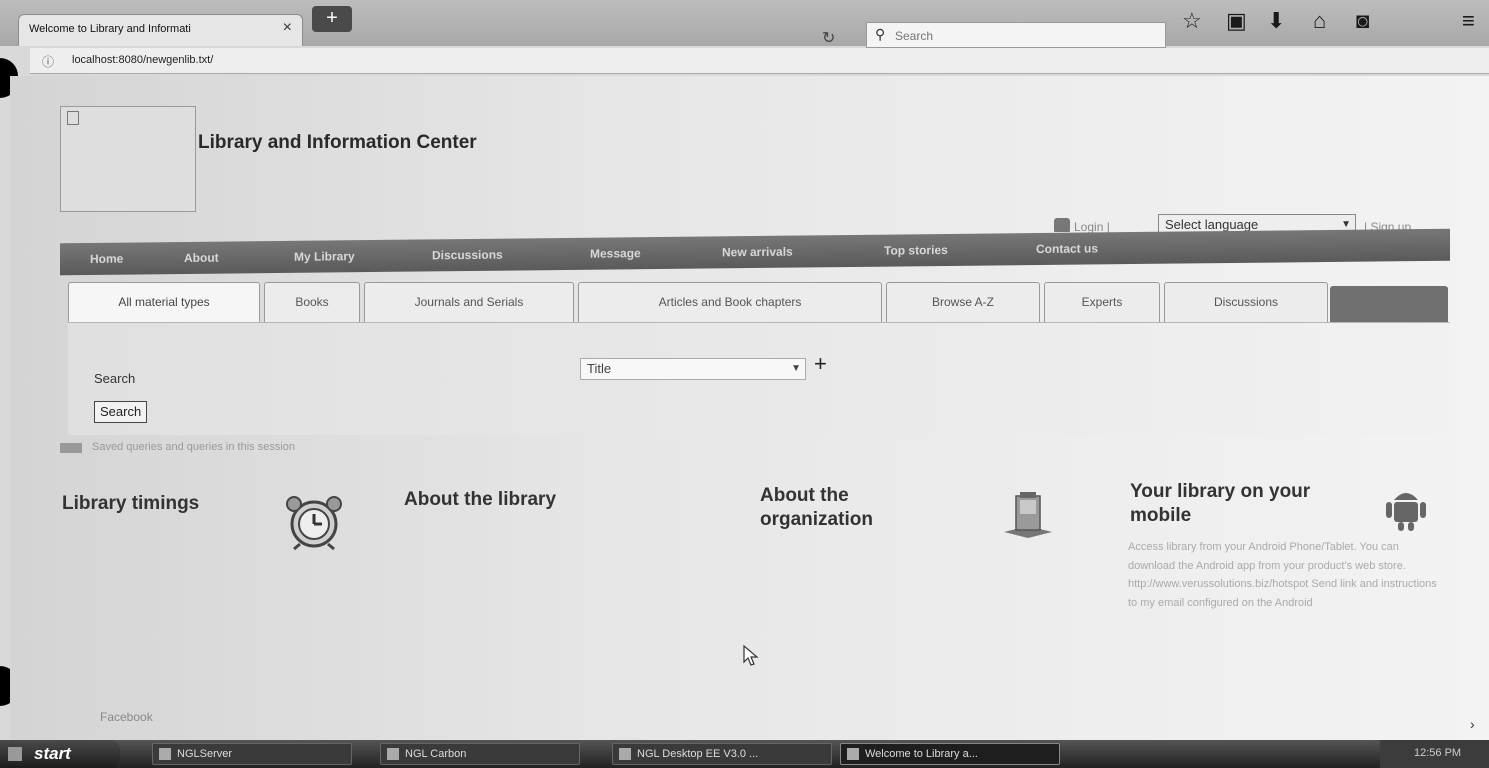  I want to click on tab-browse-a-z: Browse A-Z, so click(963, 302).